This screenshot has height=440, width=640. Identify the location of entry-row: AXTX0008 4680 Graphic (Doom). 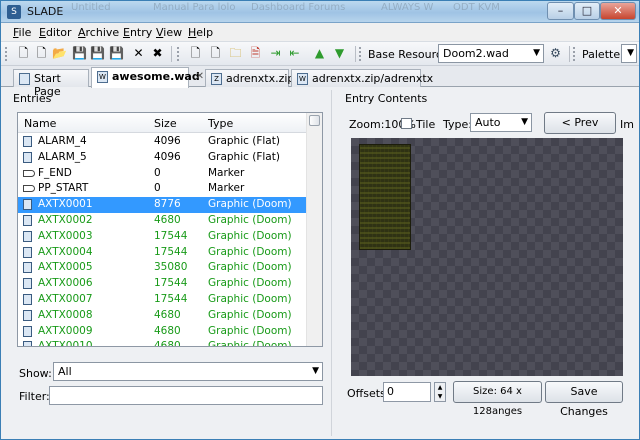
(162, 316).